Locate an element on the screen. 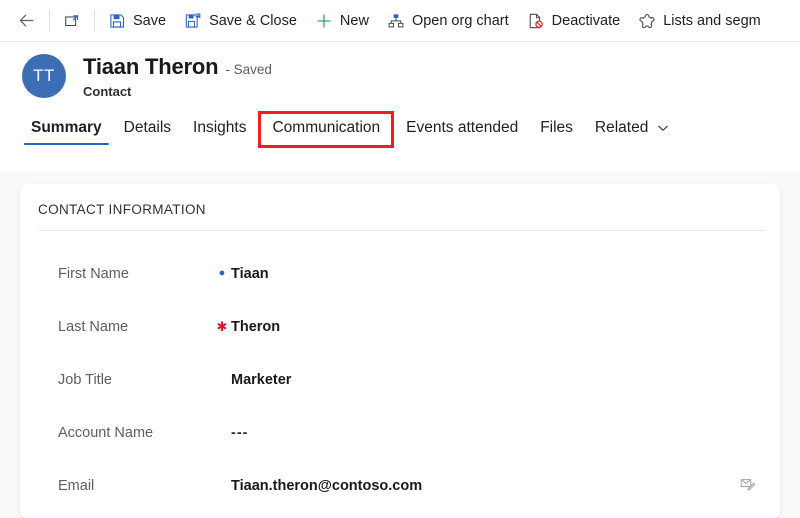  required-marker-recommended: ● is located at coordinates (222, 273).